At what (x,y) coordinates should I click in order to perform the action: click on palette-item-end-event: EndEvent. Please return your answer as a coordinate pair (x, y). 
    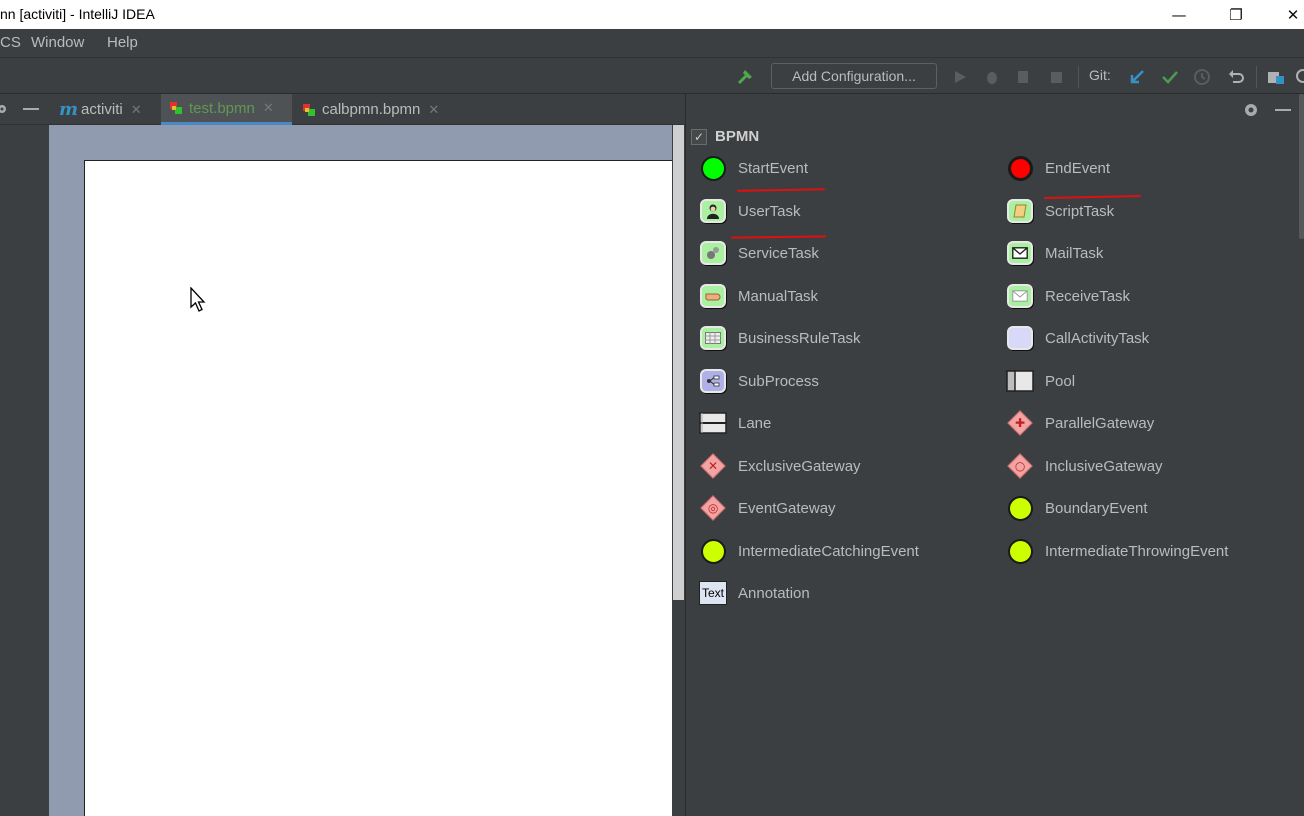
    Looking at the image, I should click on (1058, 168).